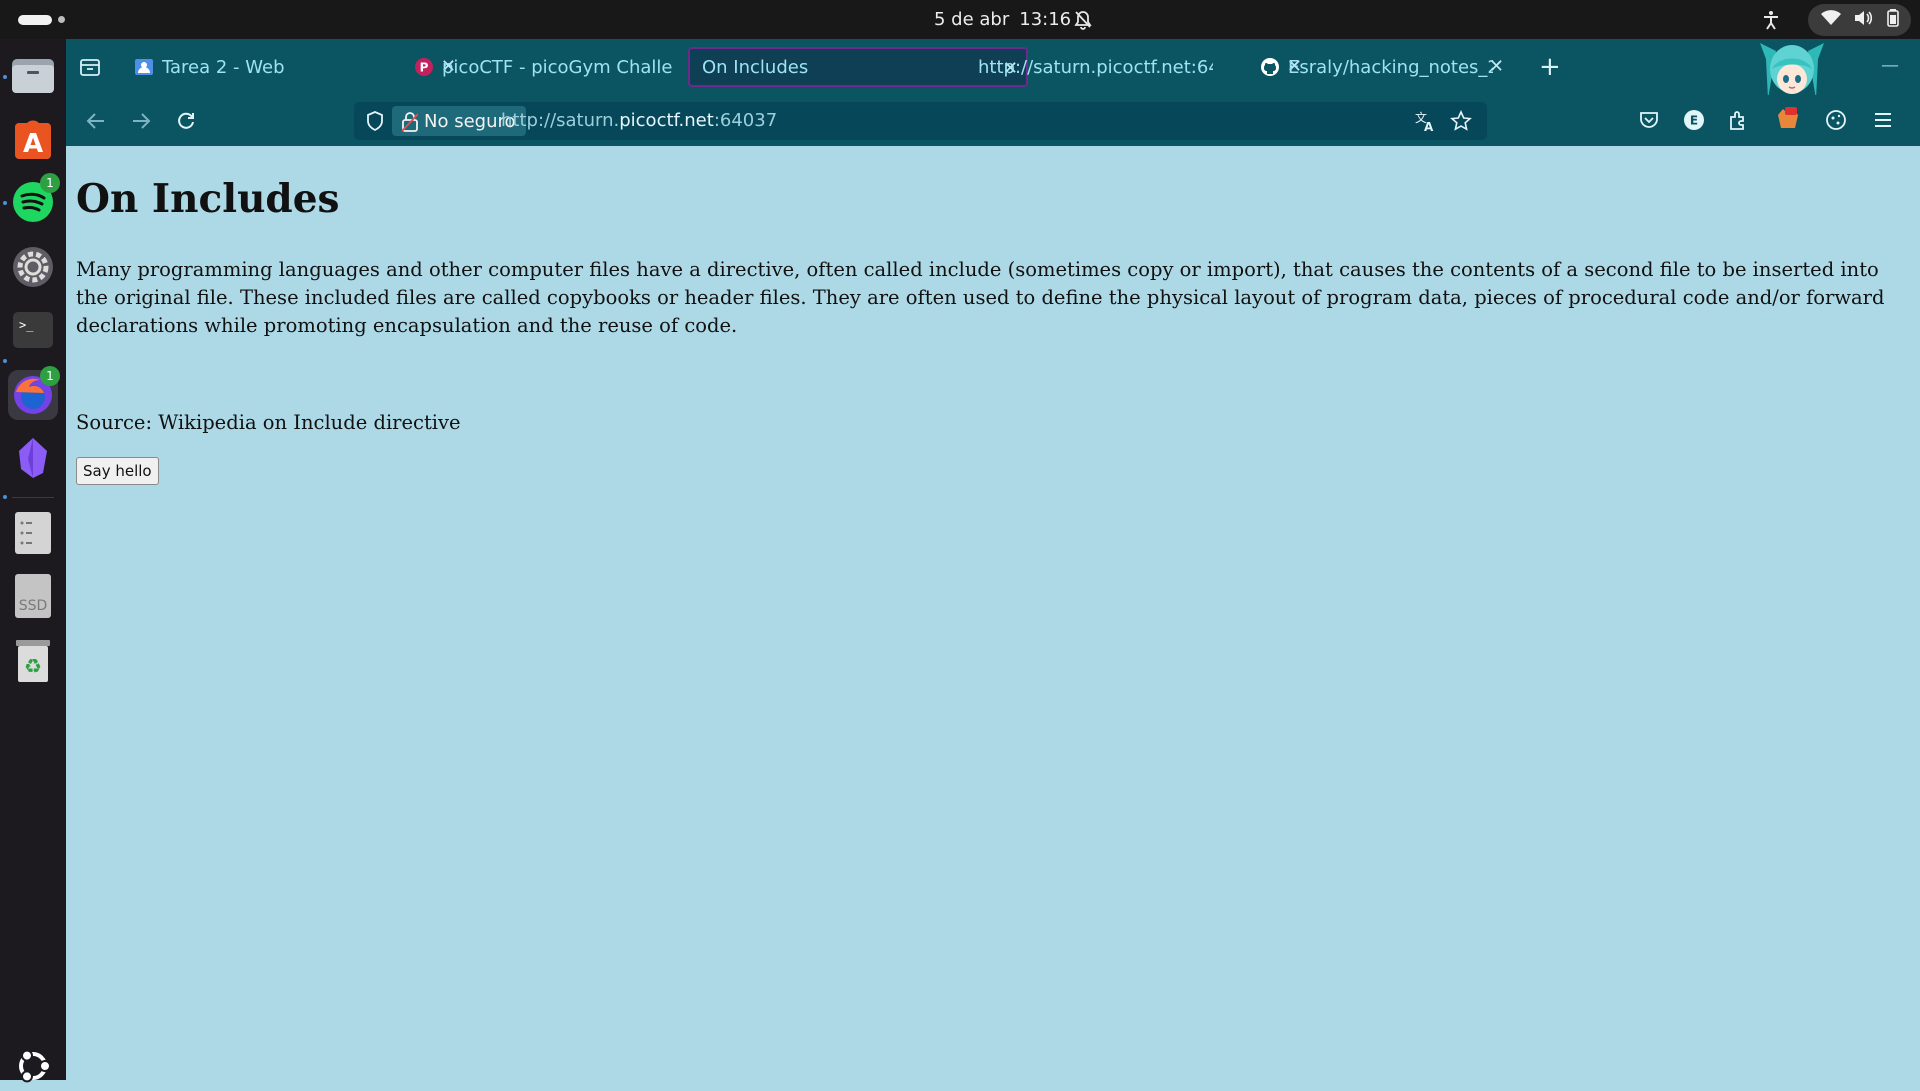 The height and width of the screenshot is (1091, 1920). Describe the element at coordinates (35, 19) in the screenshot. I see `workspace-active-pill` at that location.